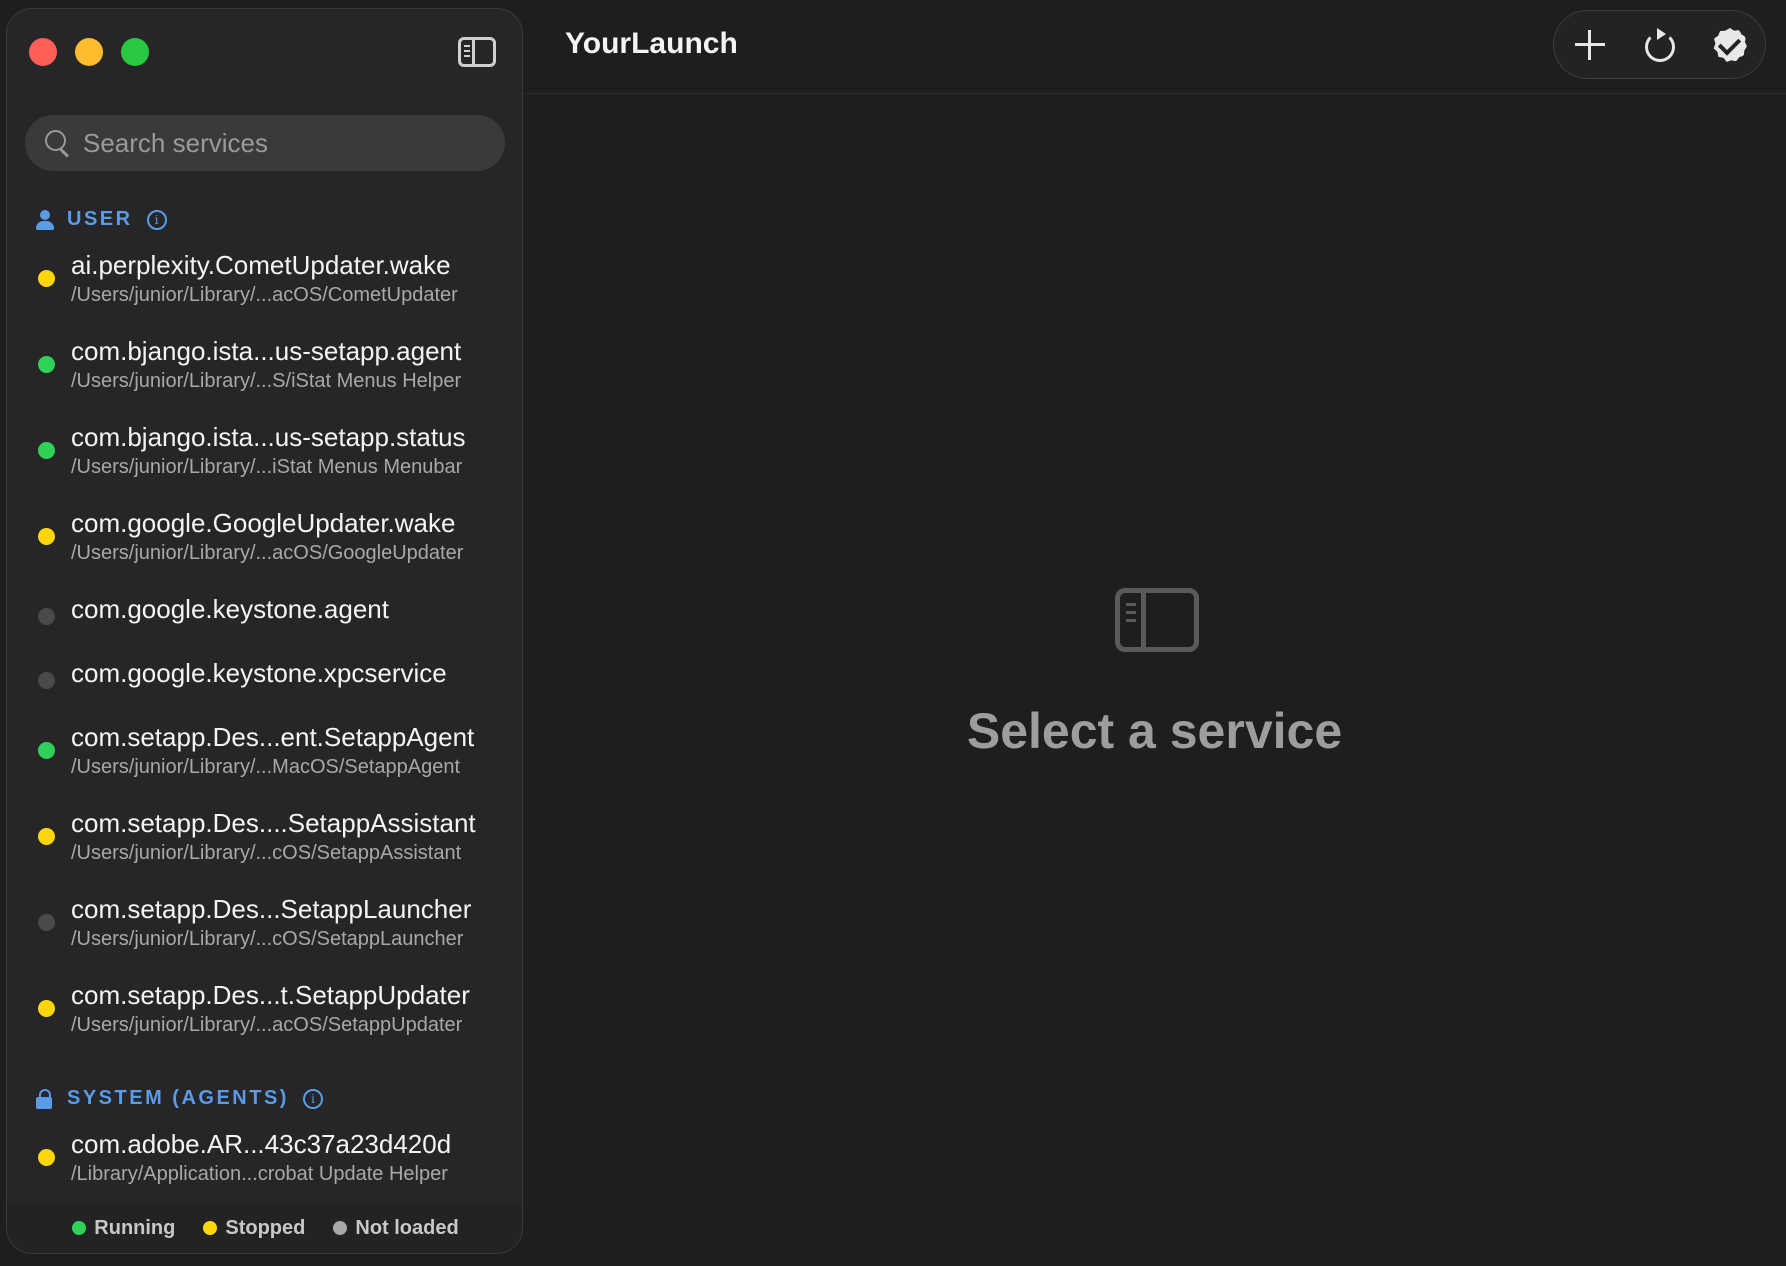  I want to click on search-input, so click(273, 143).